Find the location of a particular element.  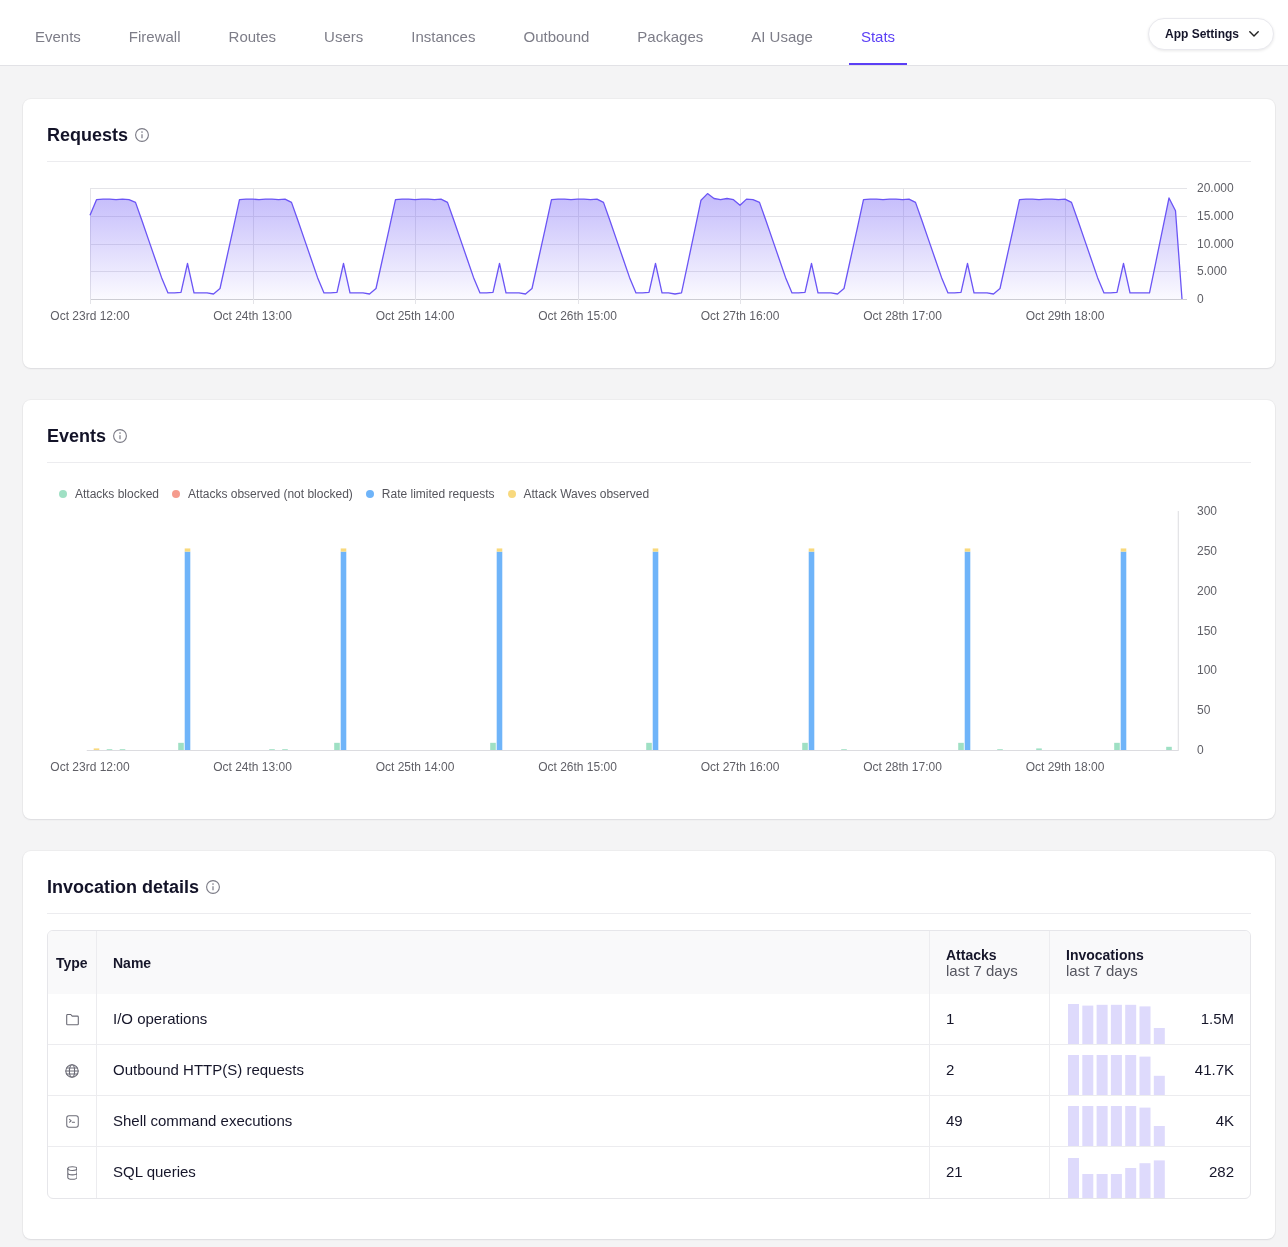

attack-count: 1 is located at coordinates (950, 1018).